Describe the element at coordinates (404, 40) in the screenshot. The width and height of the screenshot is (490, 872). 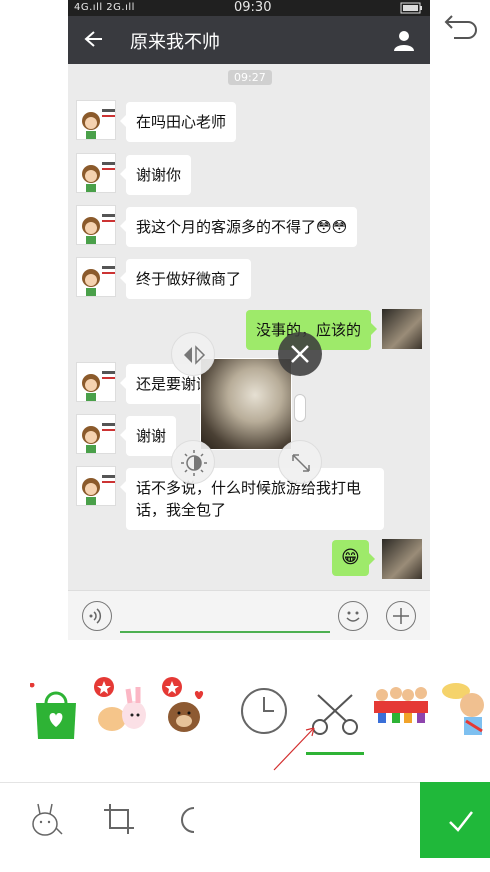
I see `person-icon` at that location.